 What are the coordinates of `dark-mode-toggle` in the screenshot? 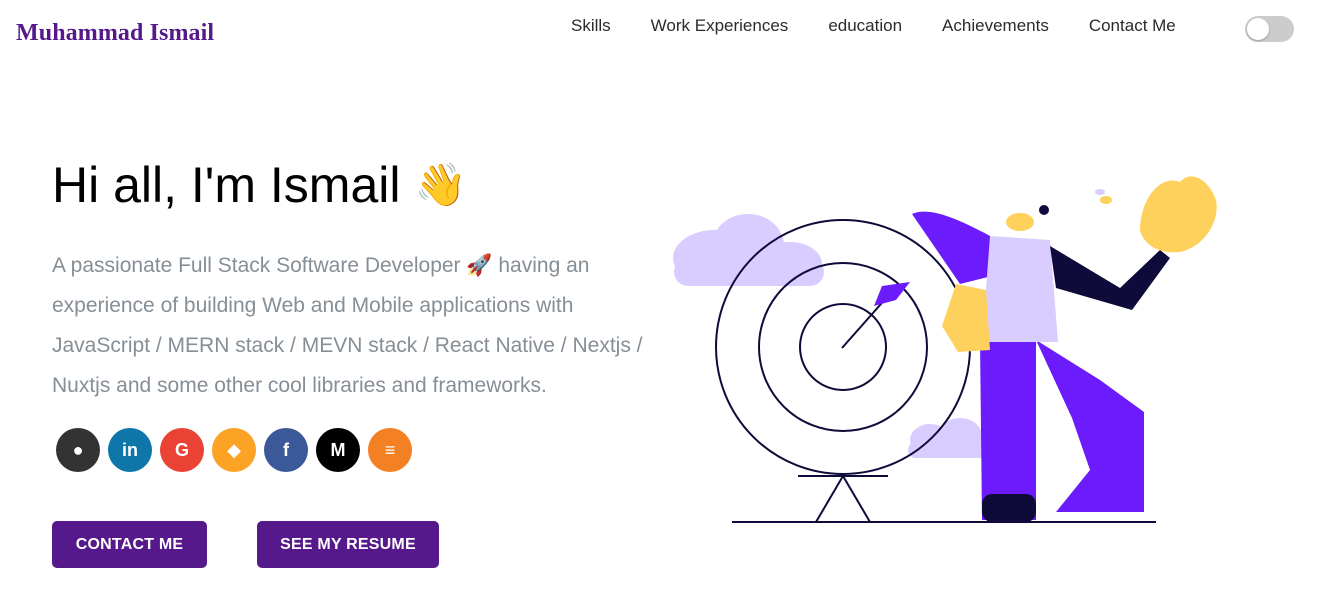 It's located at (1269, 29).